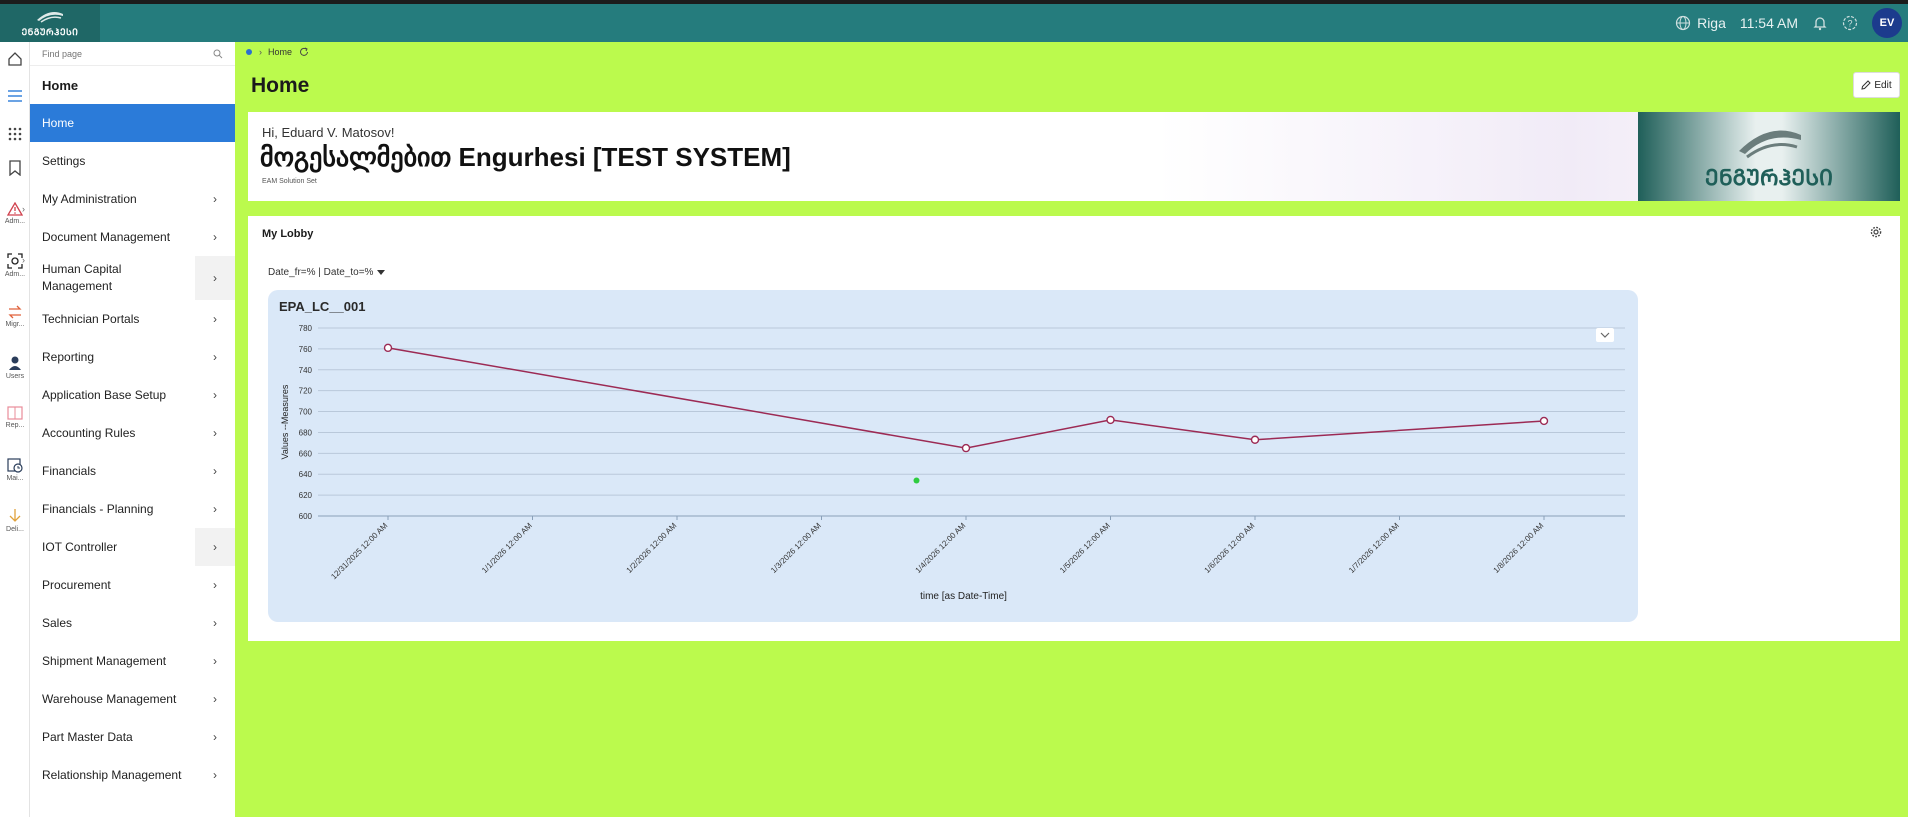 This screenshot has height=817, width=1908. Describe the element at coordinates (916, 480) in the screenshot. I see `extra-data-point` at that location.